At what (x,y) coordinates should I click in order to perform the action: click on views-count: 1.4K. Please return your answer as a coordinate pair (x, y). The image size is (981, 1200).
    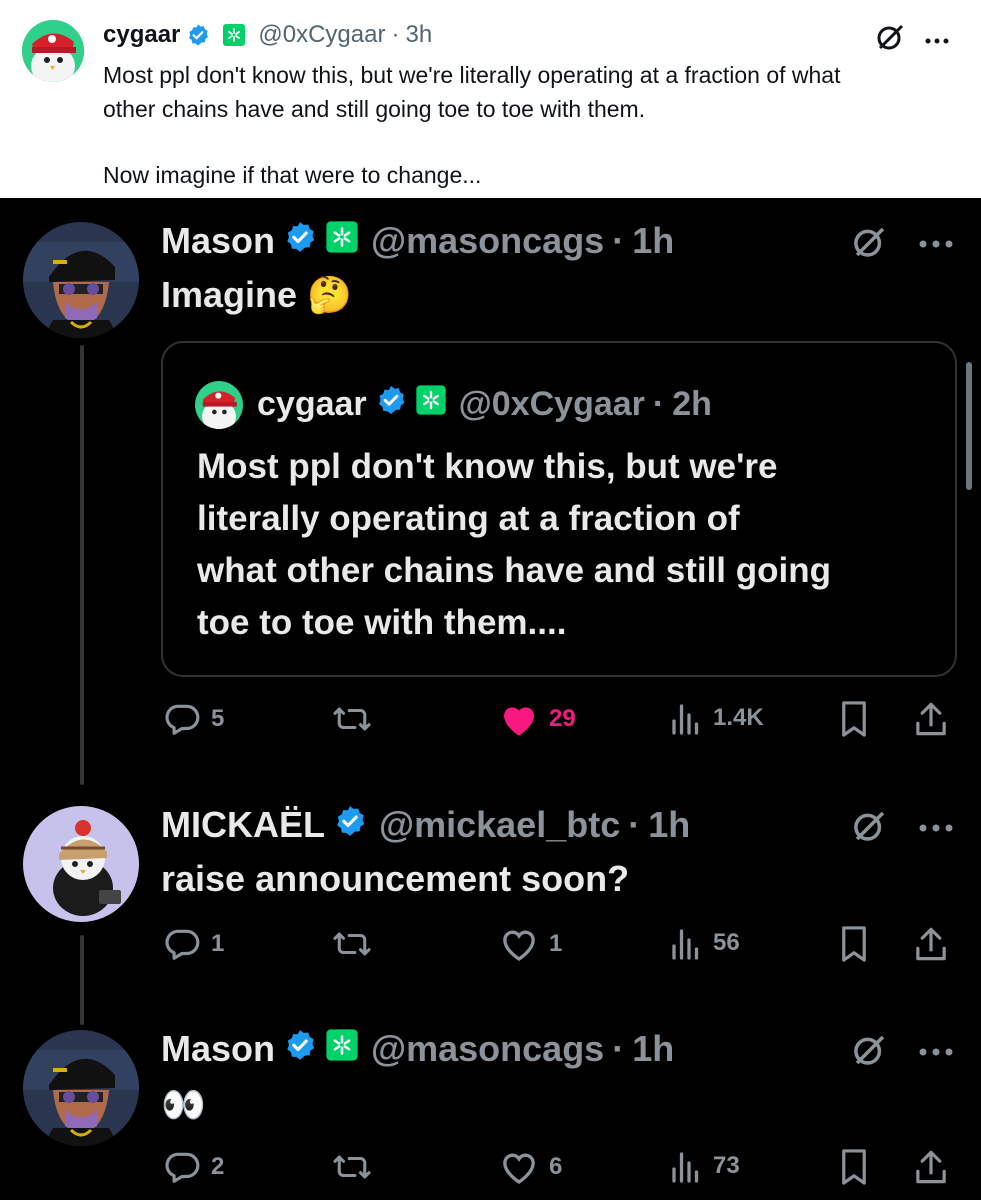
    Looking at the image, I should click on (738, 717).